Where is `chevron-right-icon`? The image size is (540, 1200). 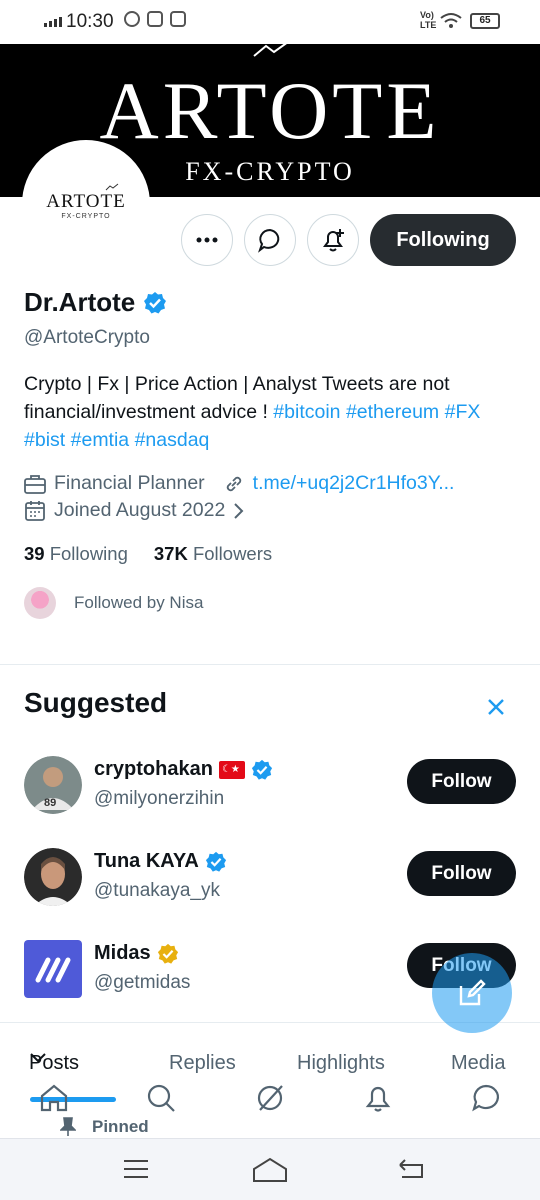 chevron-right-icon is located at coordinates (239, 510).